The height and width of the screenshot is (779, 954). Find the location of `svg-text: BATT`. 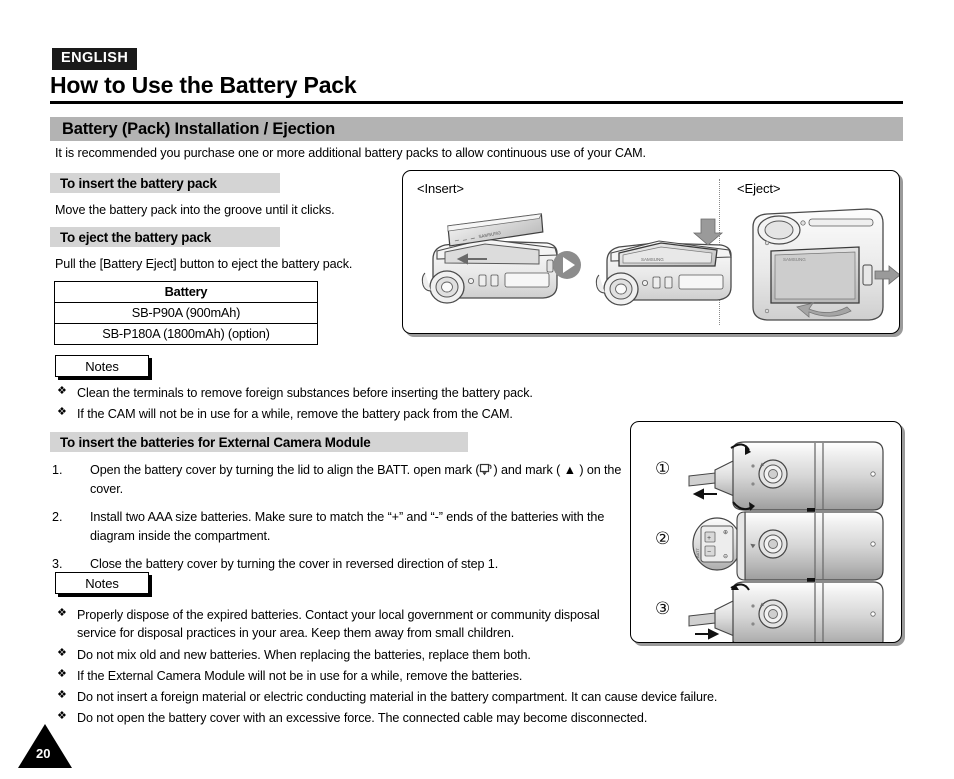

svg-text: BATT is located at coordinates (697, 553).